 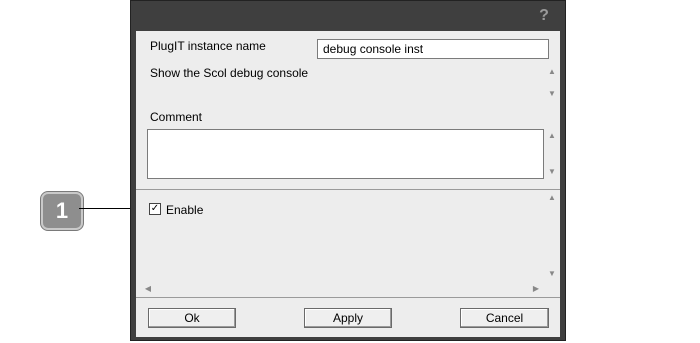 I want to click on cancel-button: Cancel, so click(x=504, y=318).